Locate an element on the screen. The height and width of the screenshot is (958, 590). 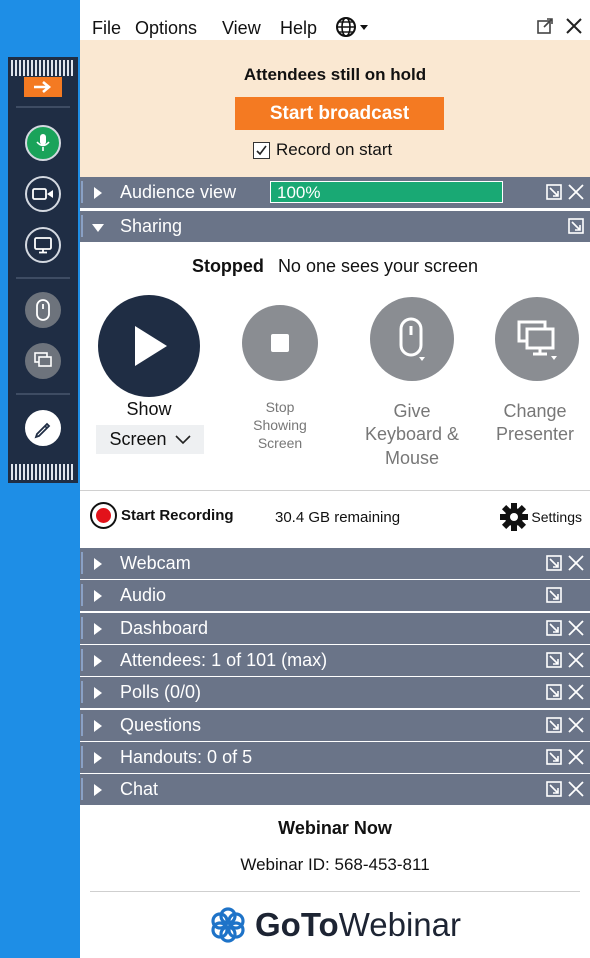
microphone-button is located at coordinates (43, 143).